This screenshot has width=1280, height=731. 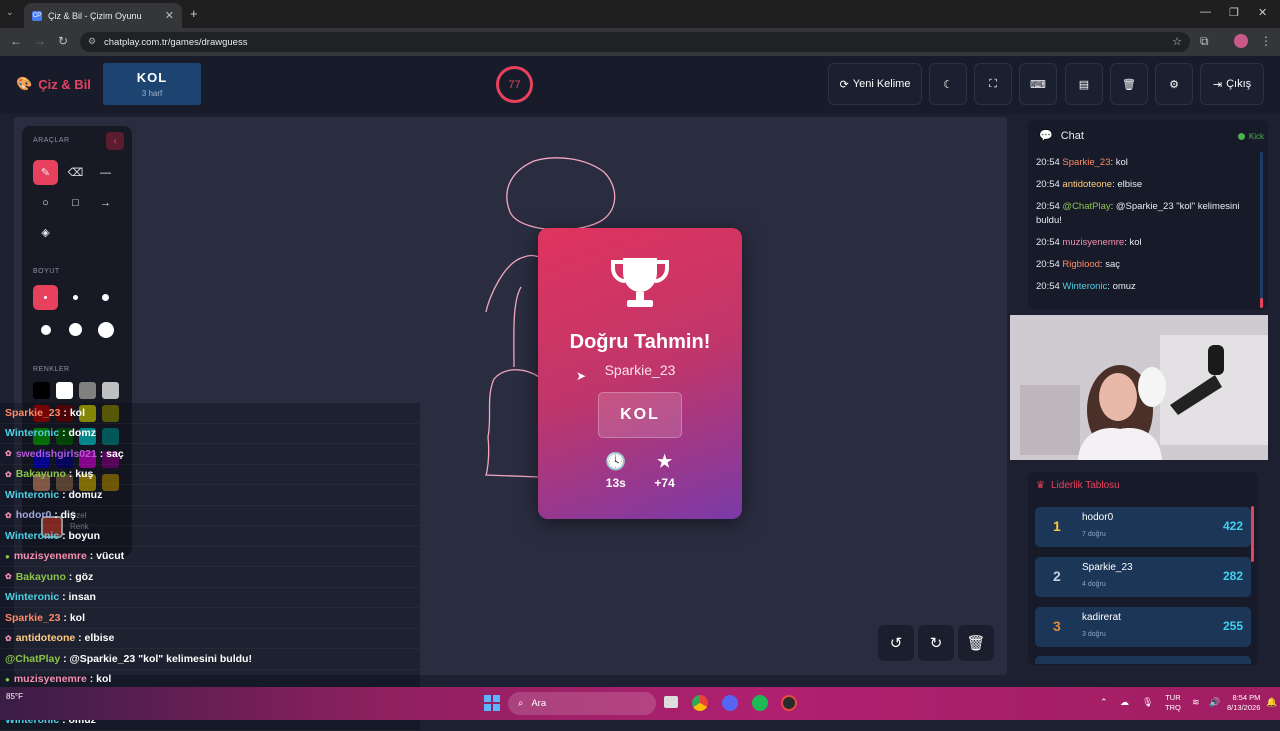 I want to click on browser-menu-icon: ⋮, so click(x=1266, y=41).